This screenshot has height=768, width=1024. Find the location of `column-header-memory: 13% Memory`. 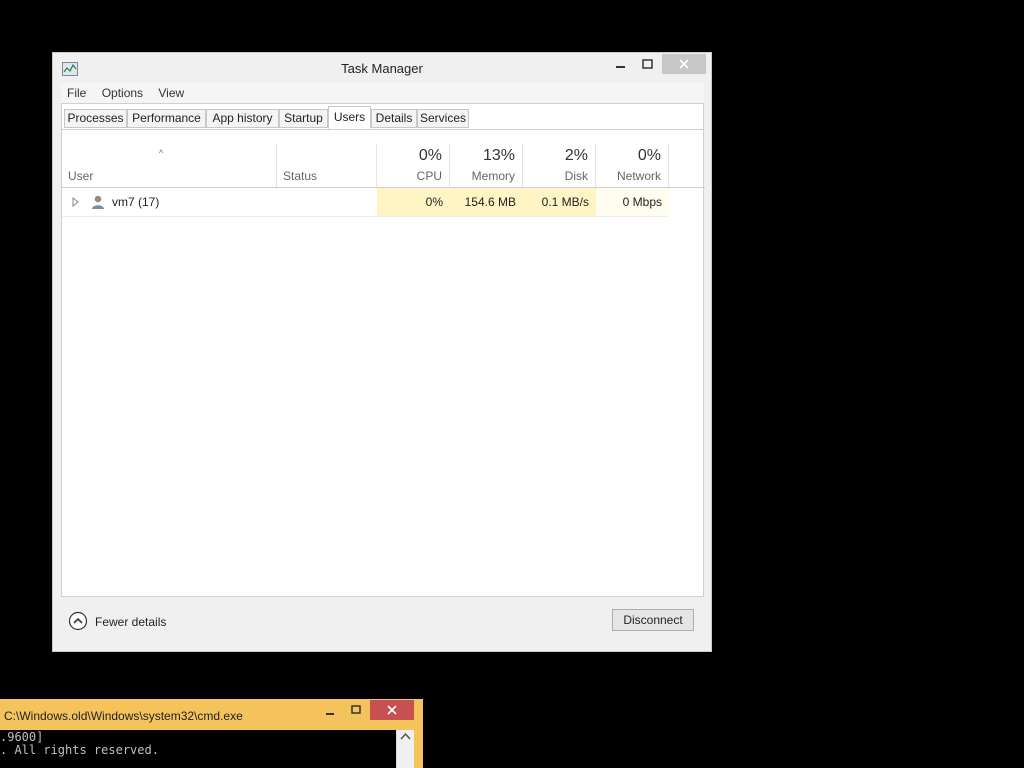

column-header-memory: 13% Memory is located at coordinates (486, 166).